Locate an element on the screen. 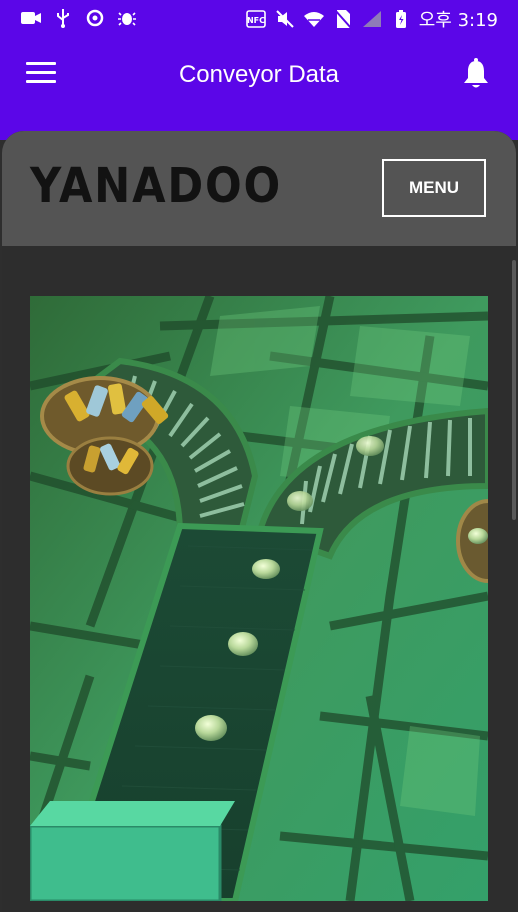 The image size is (518, 912). usb-icon is located at coordinates (63, 18).